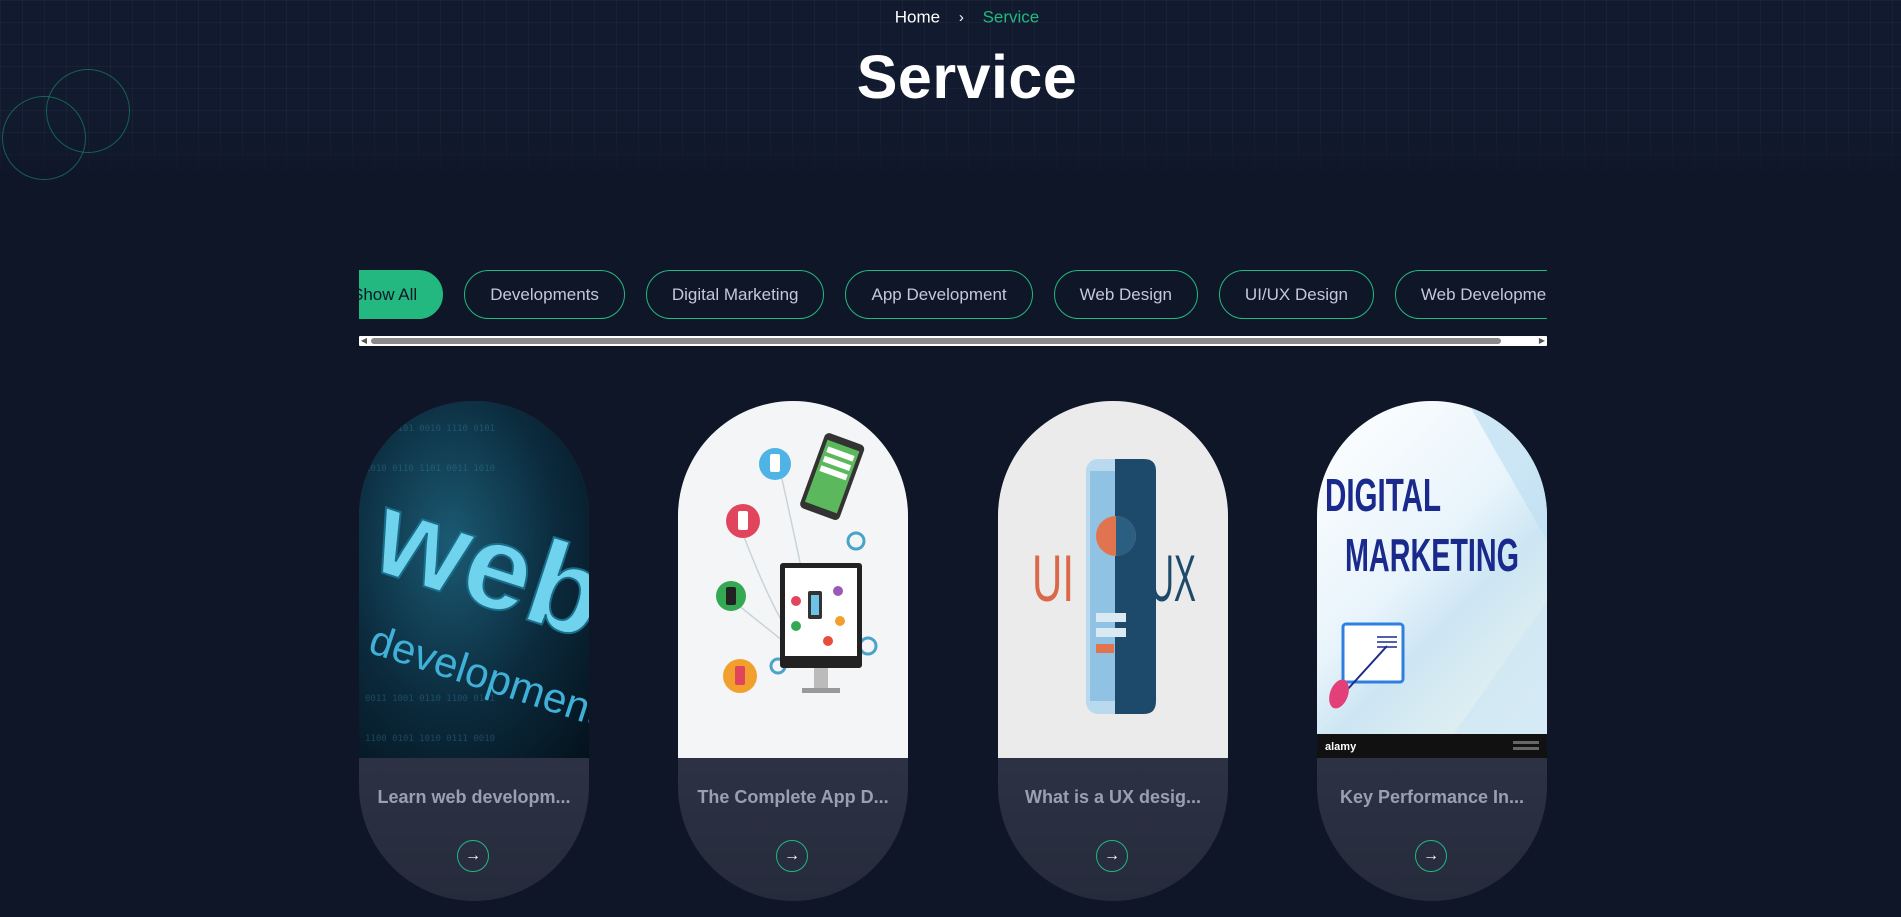  Describe the element at coordinates (1470, 294) in the screenshot. I see `filter-web-development: Web Development` at that location.